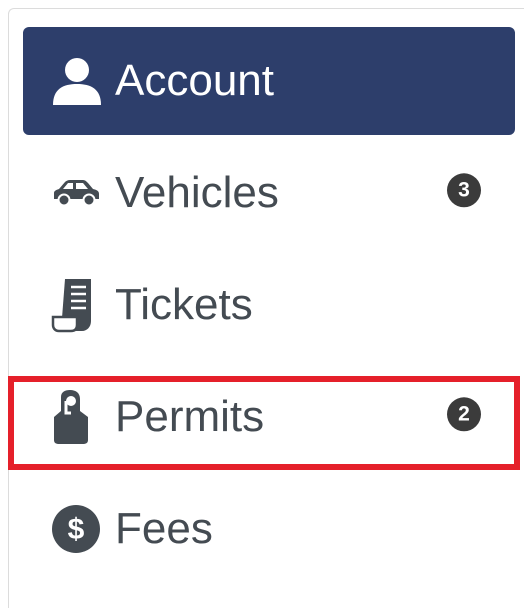  Describe the element at coordinates (164, 528) in the screenshot. I see `sidebar-item-label: Fees` at that location.